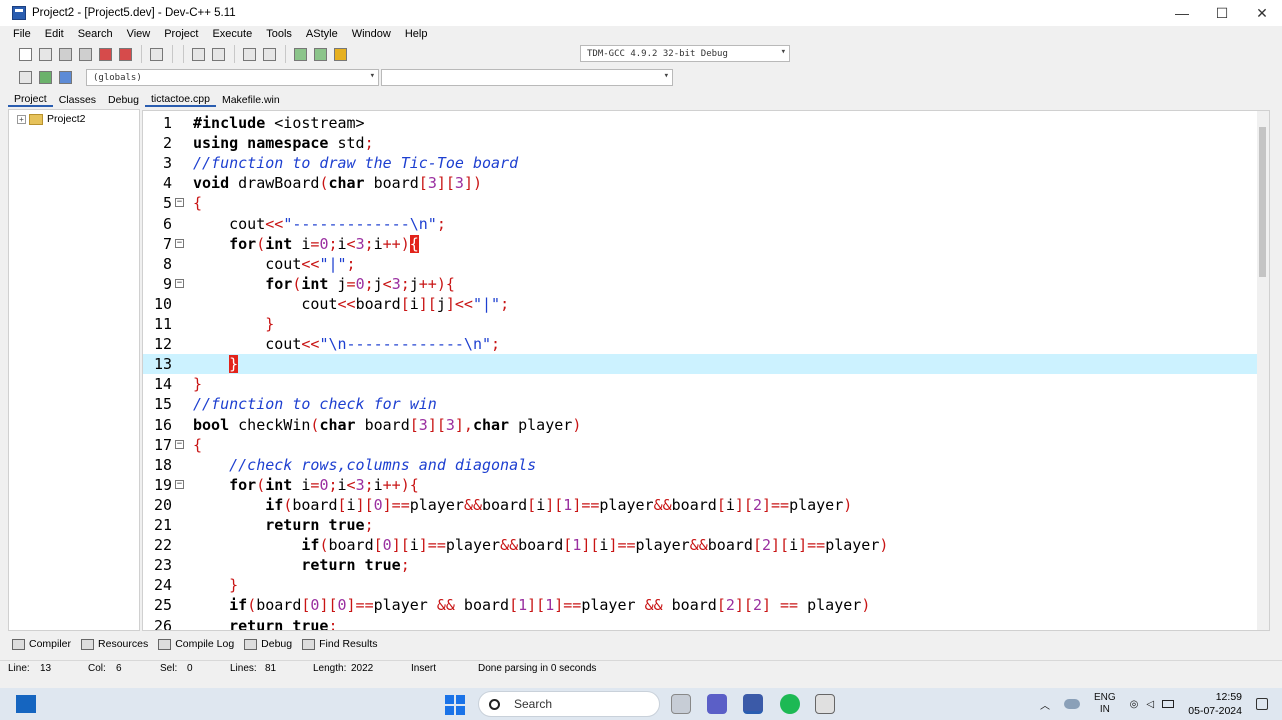 This screenshot has width=1282, height=720. I want to click on line-number: 3, so click(167, 163).